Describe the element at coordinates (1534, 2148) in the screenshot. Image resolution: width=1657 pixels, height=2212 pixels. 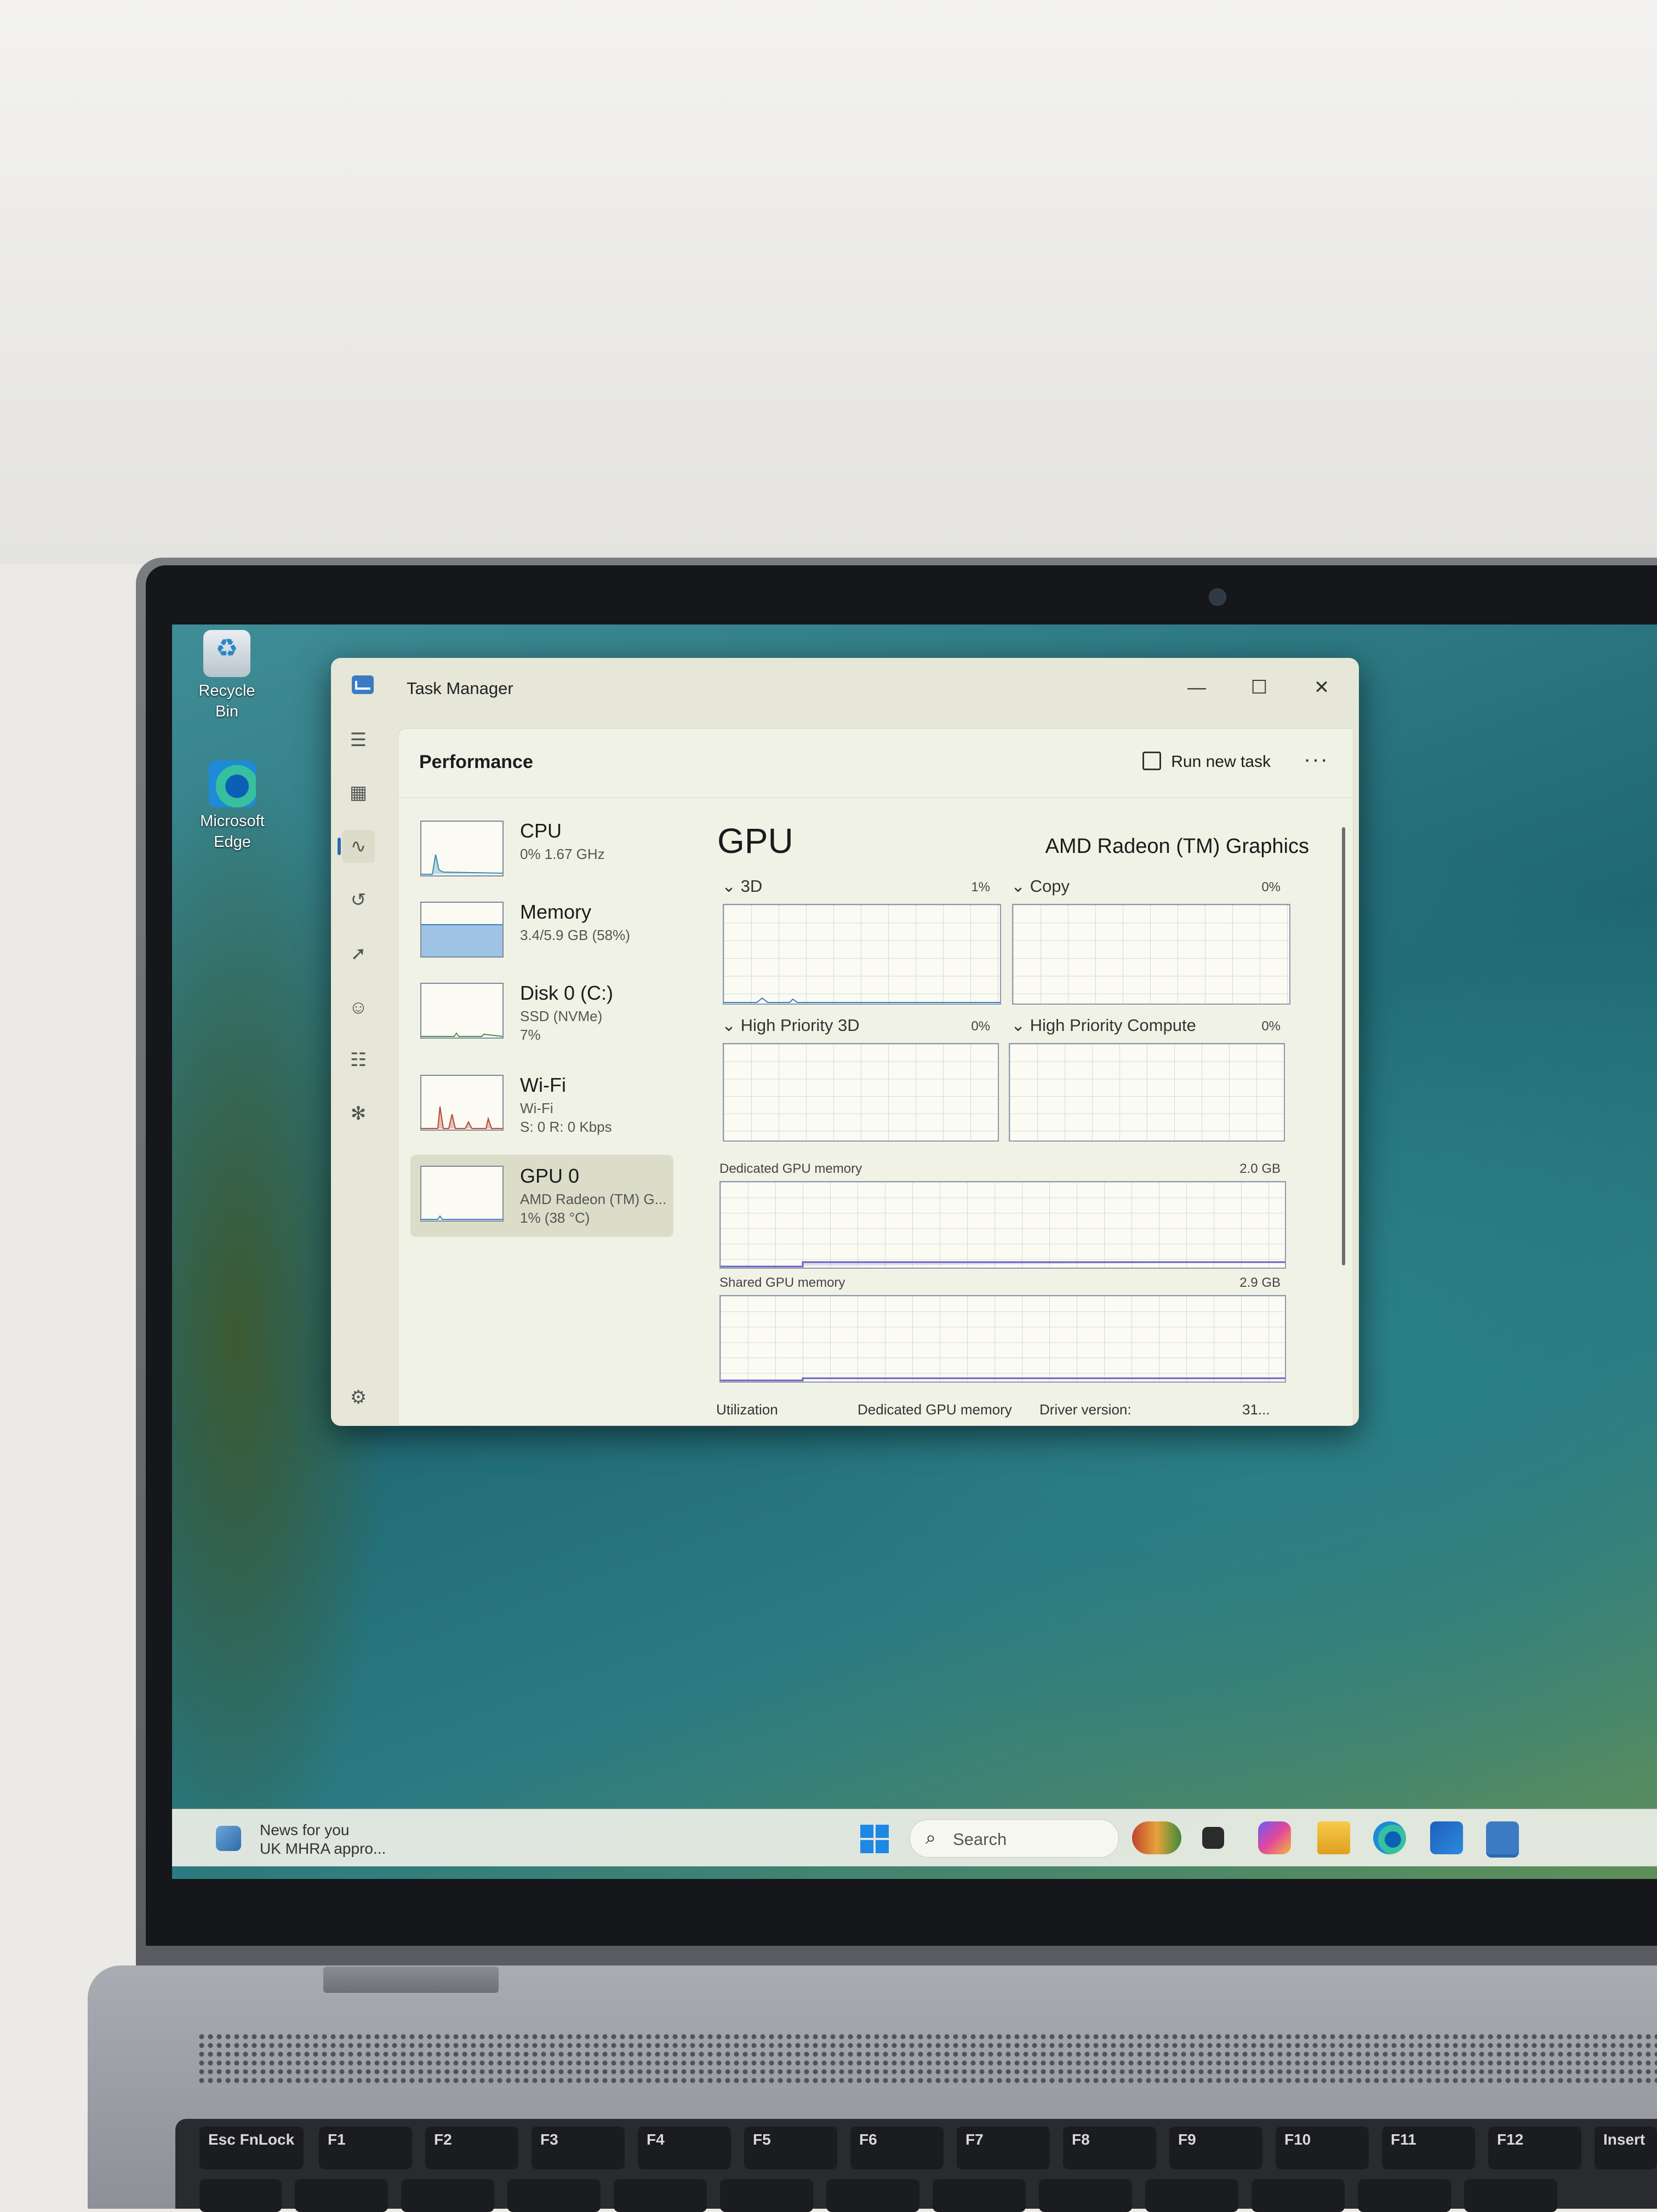
I see `key-f12: F12` at that location.